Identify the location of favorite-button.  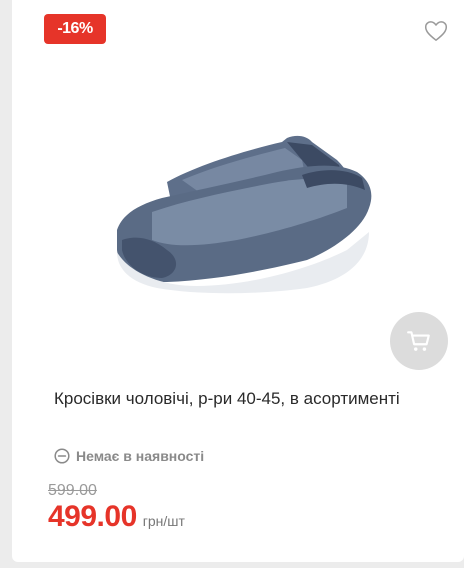
(436, 31).